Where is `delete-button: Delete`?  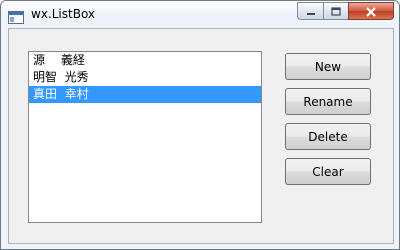 delete-button: Delete is located at coordinates (328, 136).